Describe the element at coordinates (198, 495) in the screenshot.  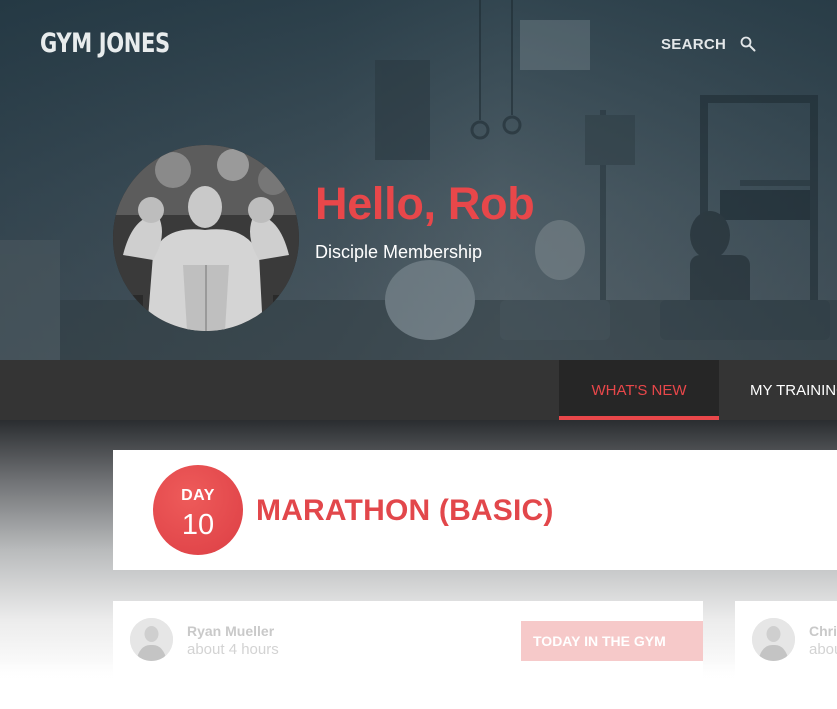
I see `day-label: DAY` at that location.